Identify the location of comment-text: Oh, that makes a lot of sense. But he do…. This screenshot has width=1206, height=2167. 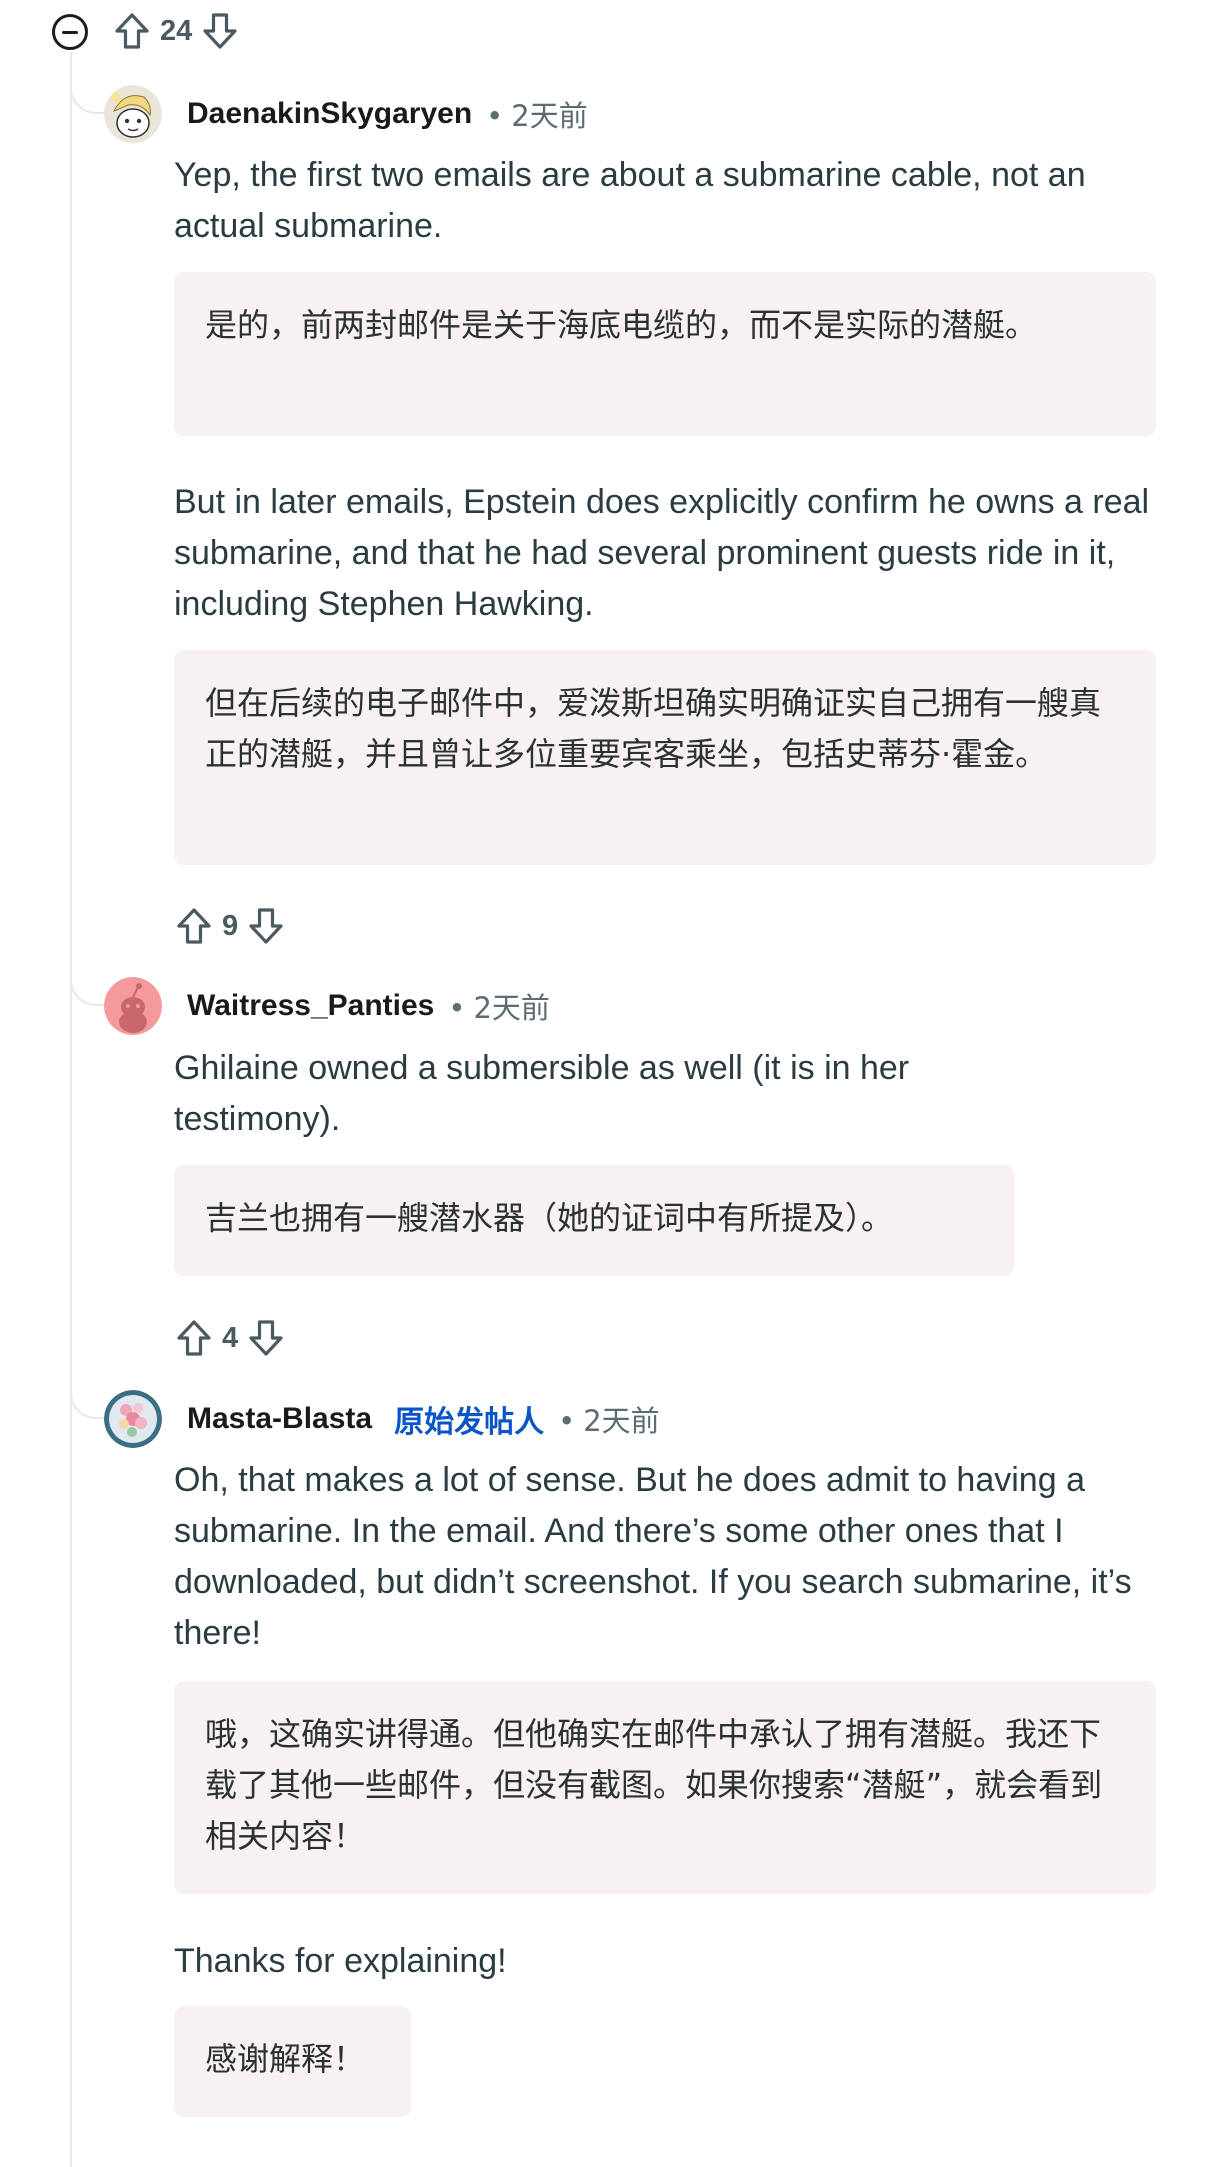
(653, 1556).